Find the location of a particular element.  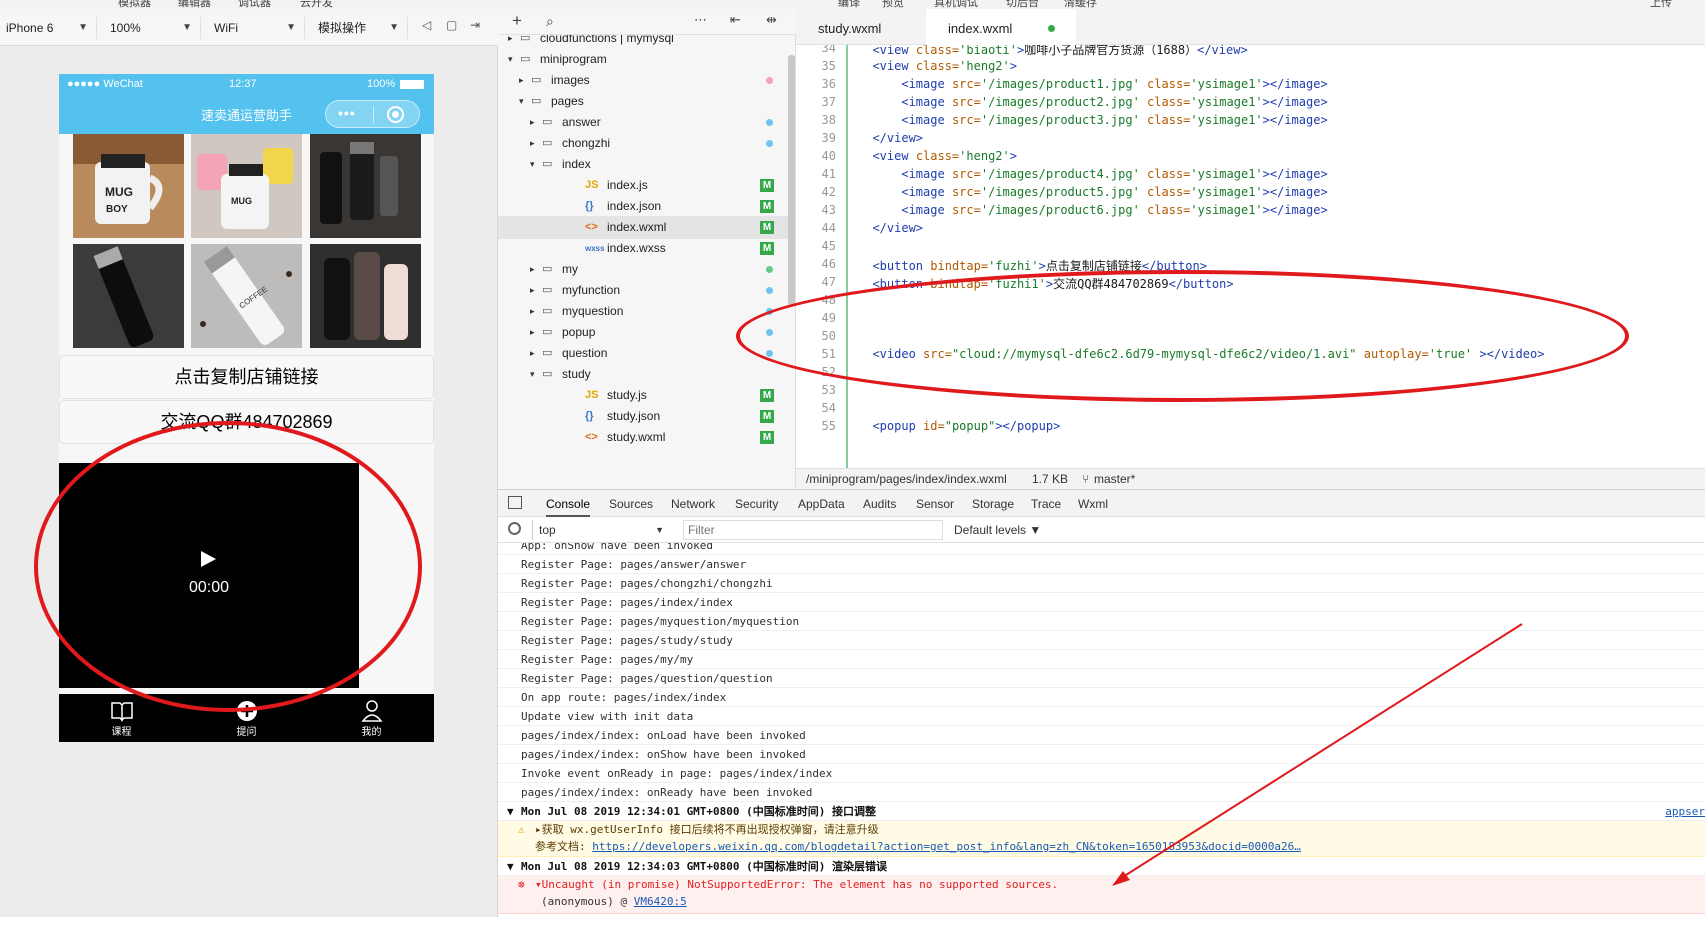

arrow-line is located at coordinates (1320, 752).